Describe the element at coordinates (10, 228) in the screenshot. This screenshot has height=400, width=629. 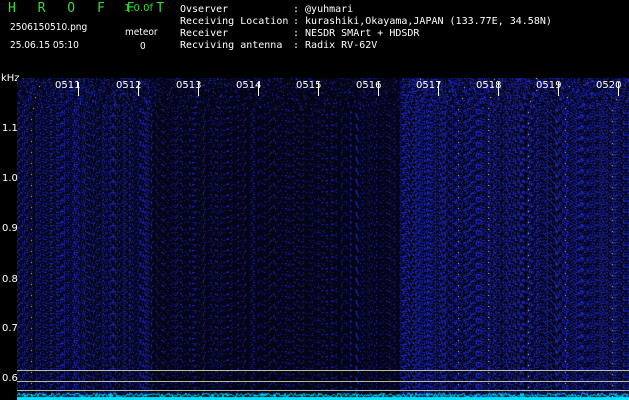
I see `y-tick-label: 0.9` at that location.